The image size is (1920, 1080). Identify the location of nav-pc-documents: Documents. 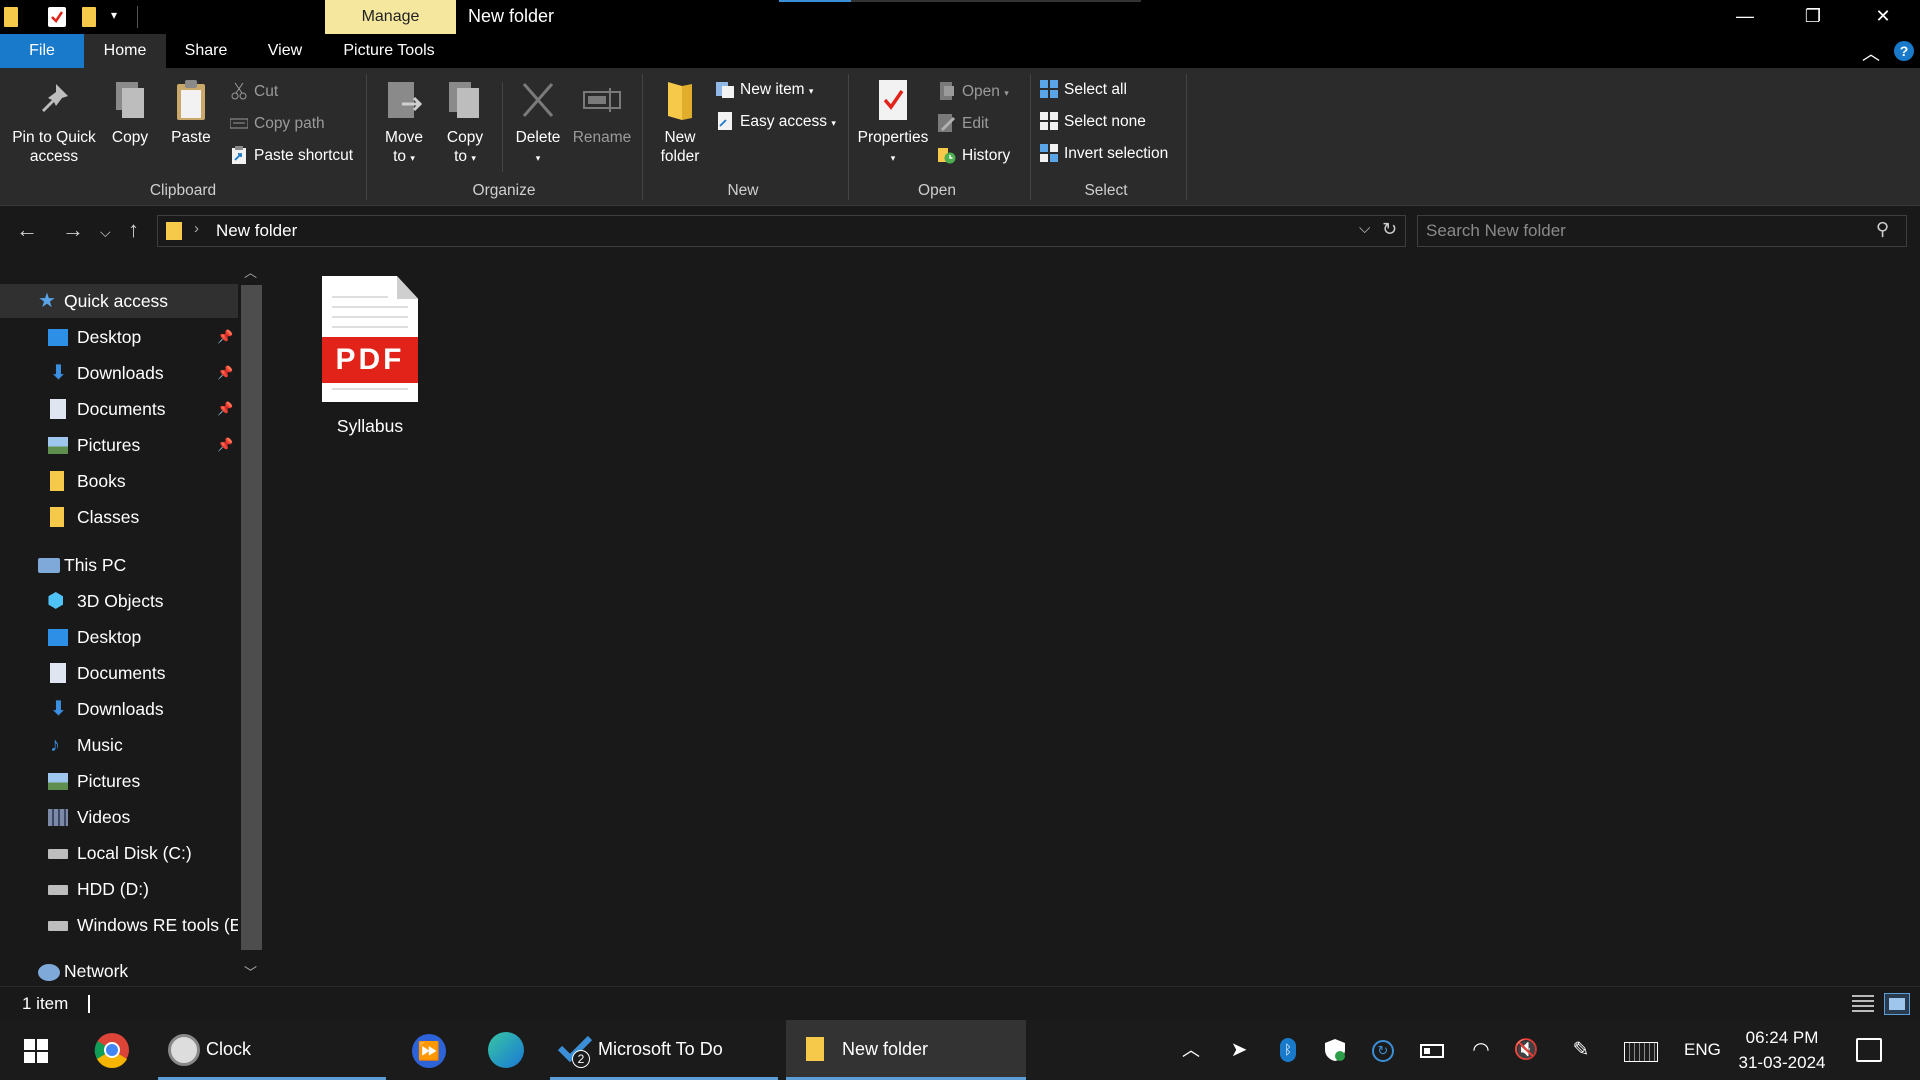
(119, 673).